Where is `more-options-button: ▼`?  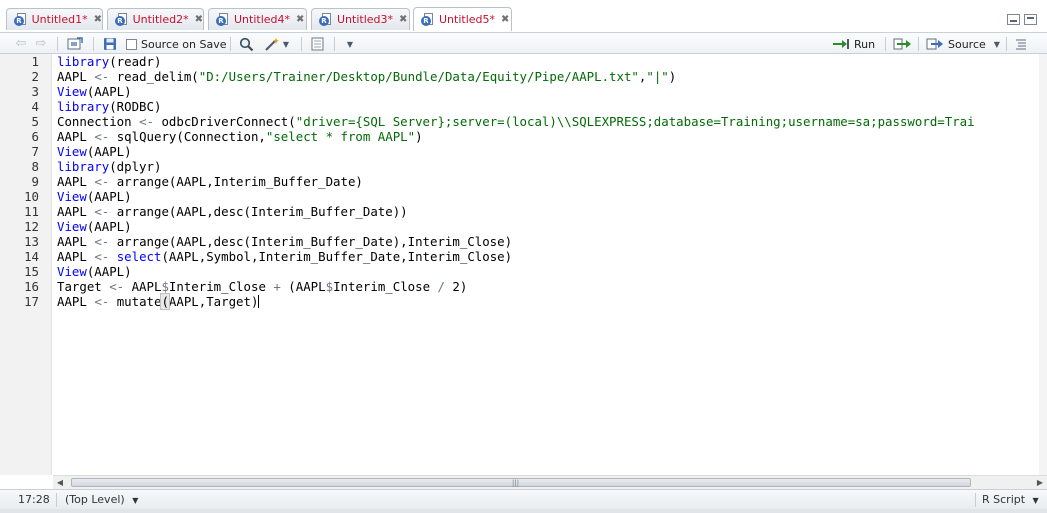
more-options-button: ▼ is located at coordinates (350, 44).